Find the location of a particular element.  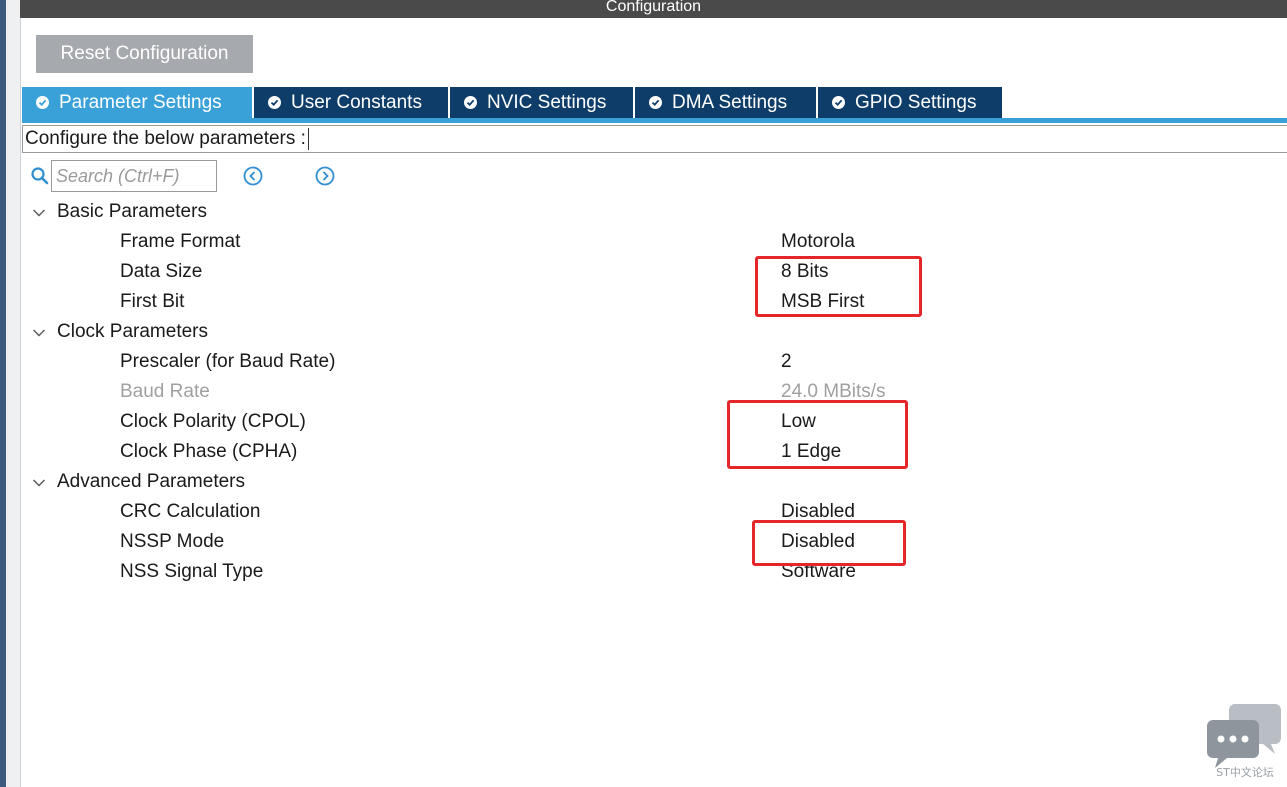

highlight-box-nssp-mode is located at coordinates (829, 543).